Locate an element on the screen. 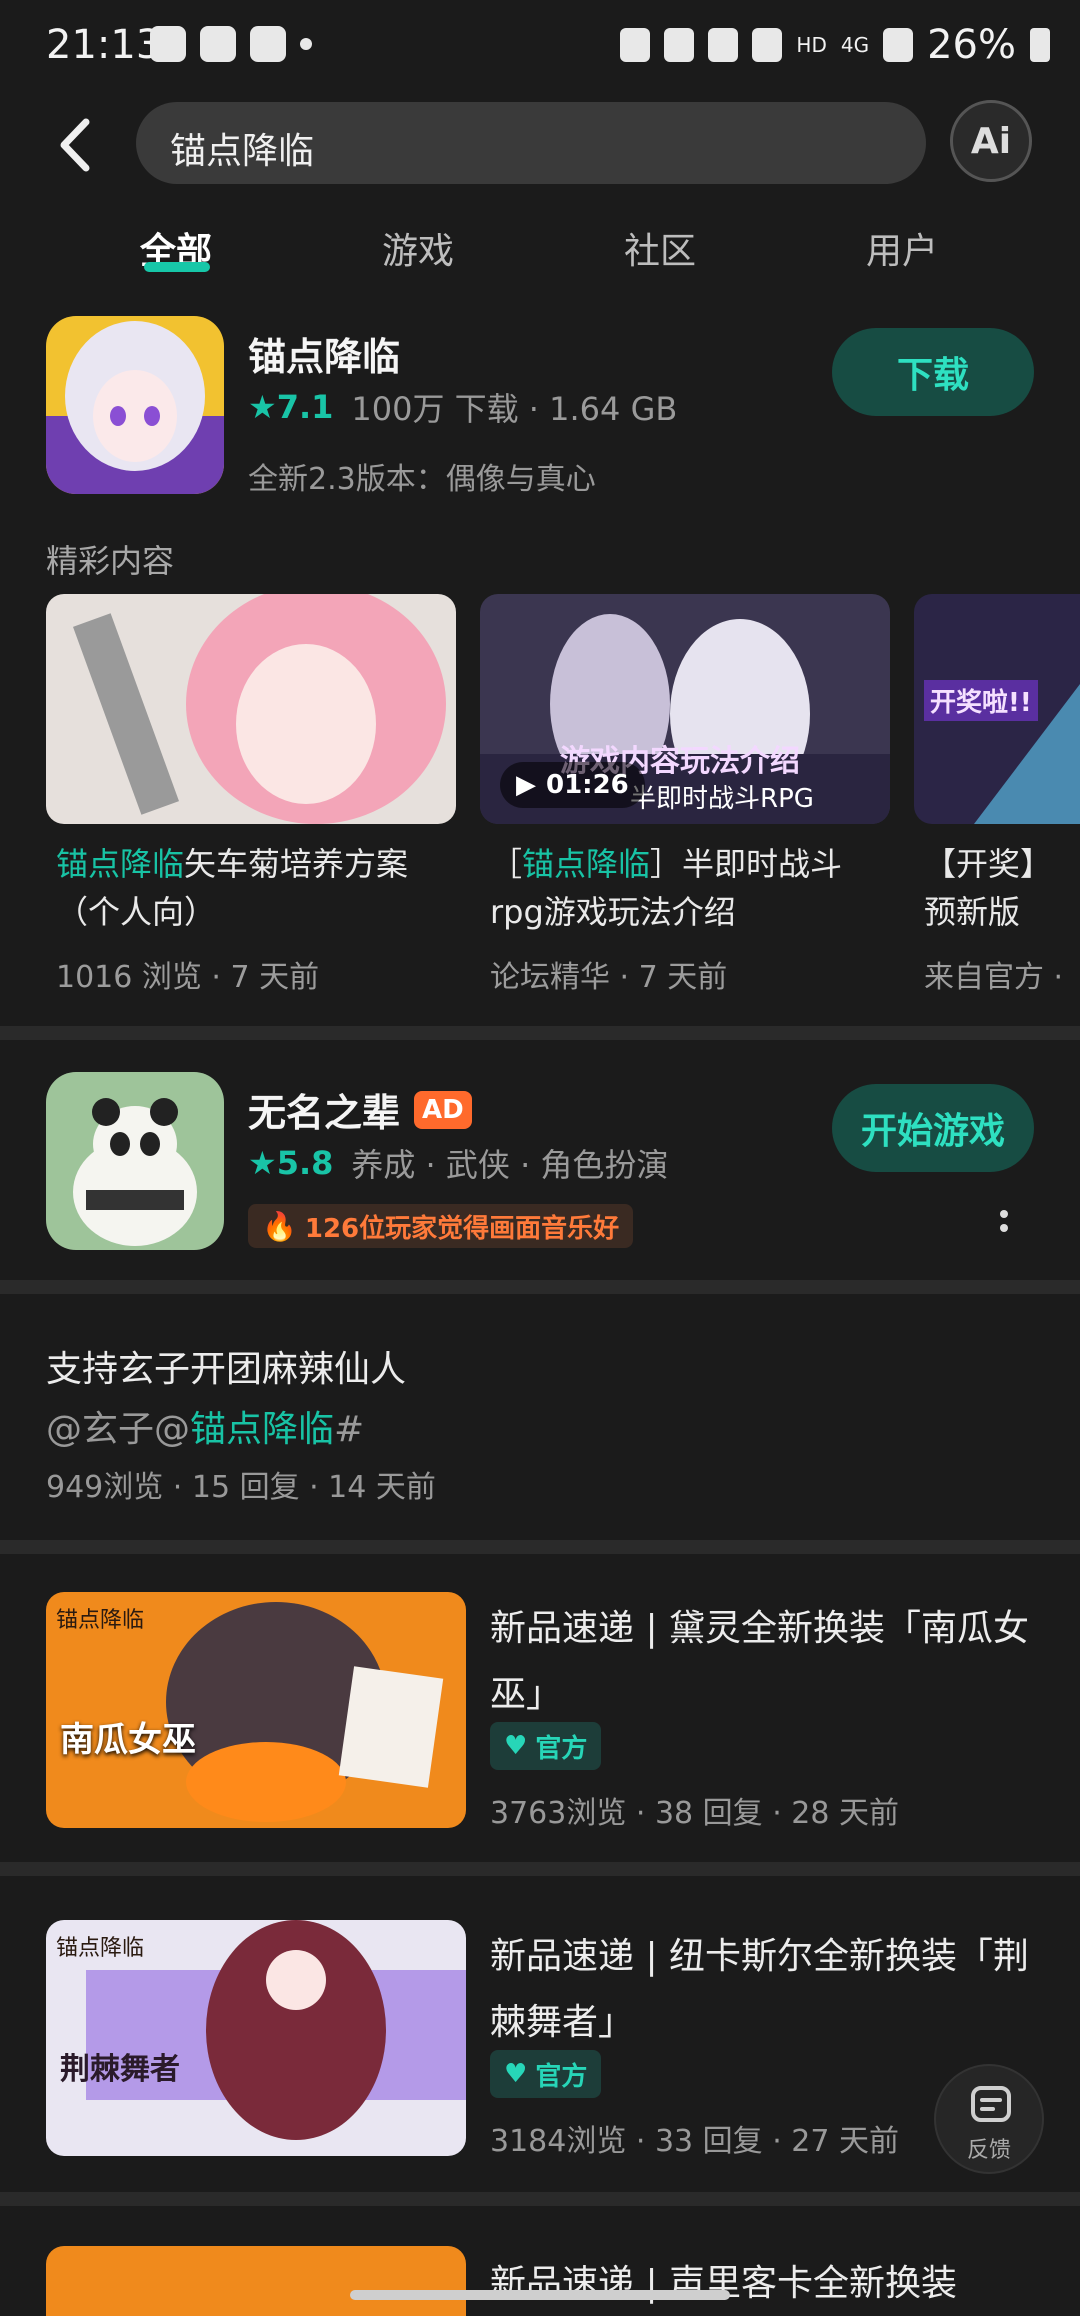 The image size is (1080, 2316). post-meta: 949浏览 · 15 回复 · 14 天前 is located at coordinates (241, 1487).